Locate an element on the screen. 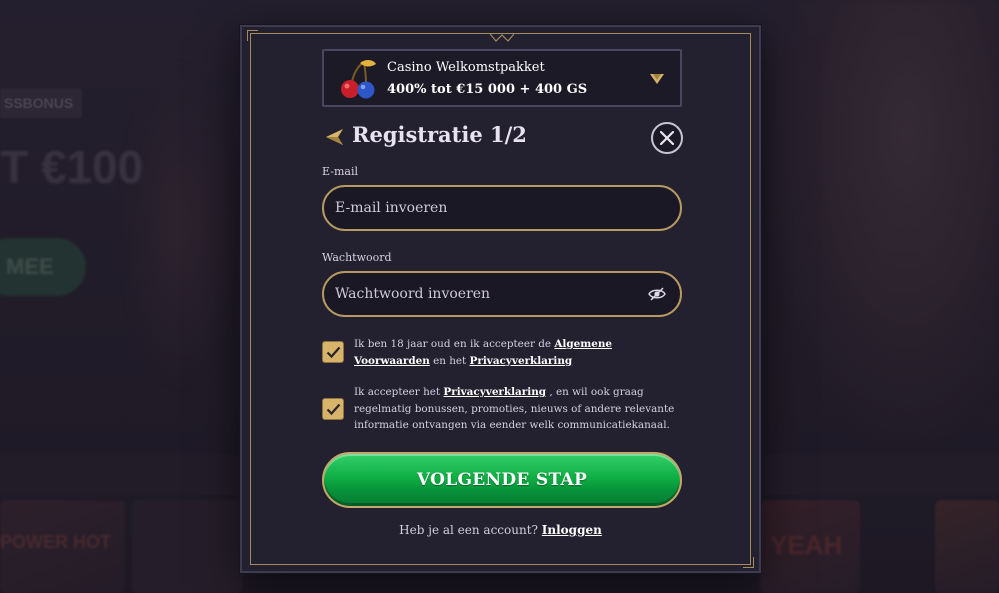 The width and height of the screenshot is (999, 593). page-title: Registratie 1/2 is located at coordinates (439, 134).